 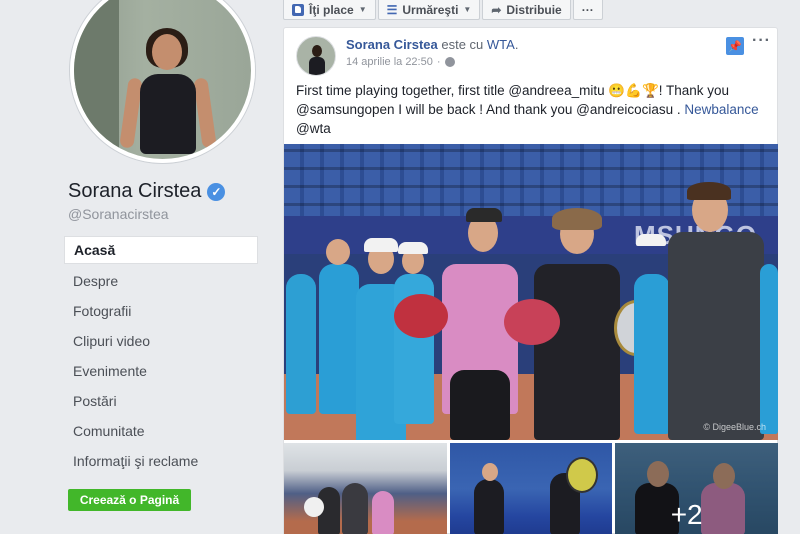 I want to click on page-name-text: Sorana Cirstea, so click(x=134, y=191).